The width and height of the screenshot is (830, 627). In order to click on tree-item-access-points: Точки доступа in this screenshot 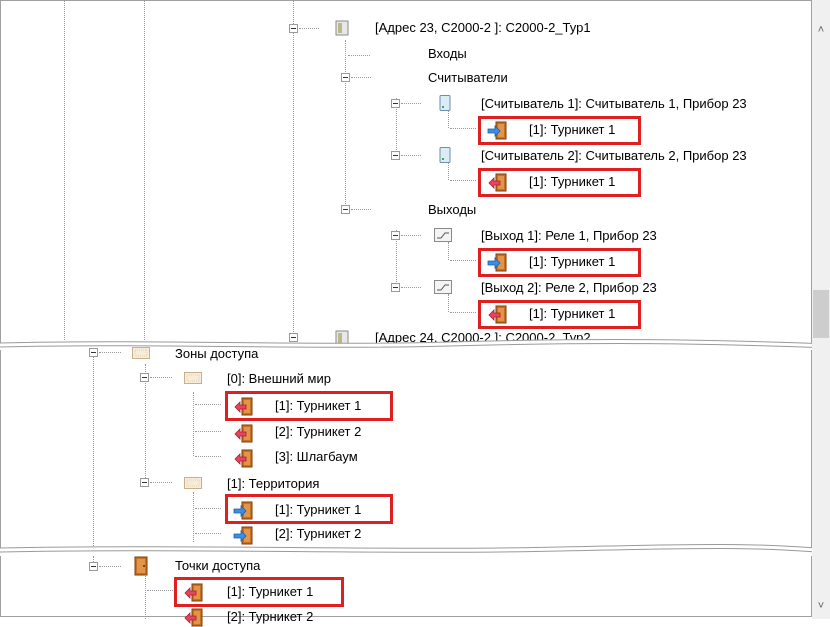, I will do `click(217, 566)`.